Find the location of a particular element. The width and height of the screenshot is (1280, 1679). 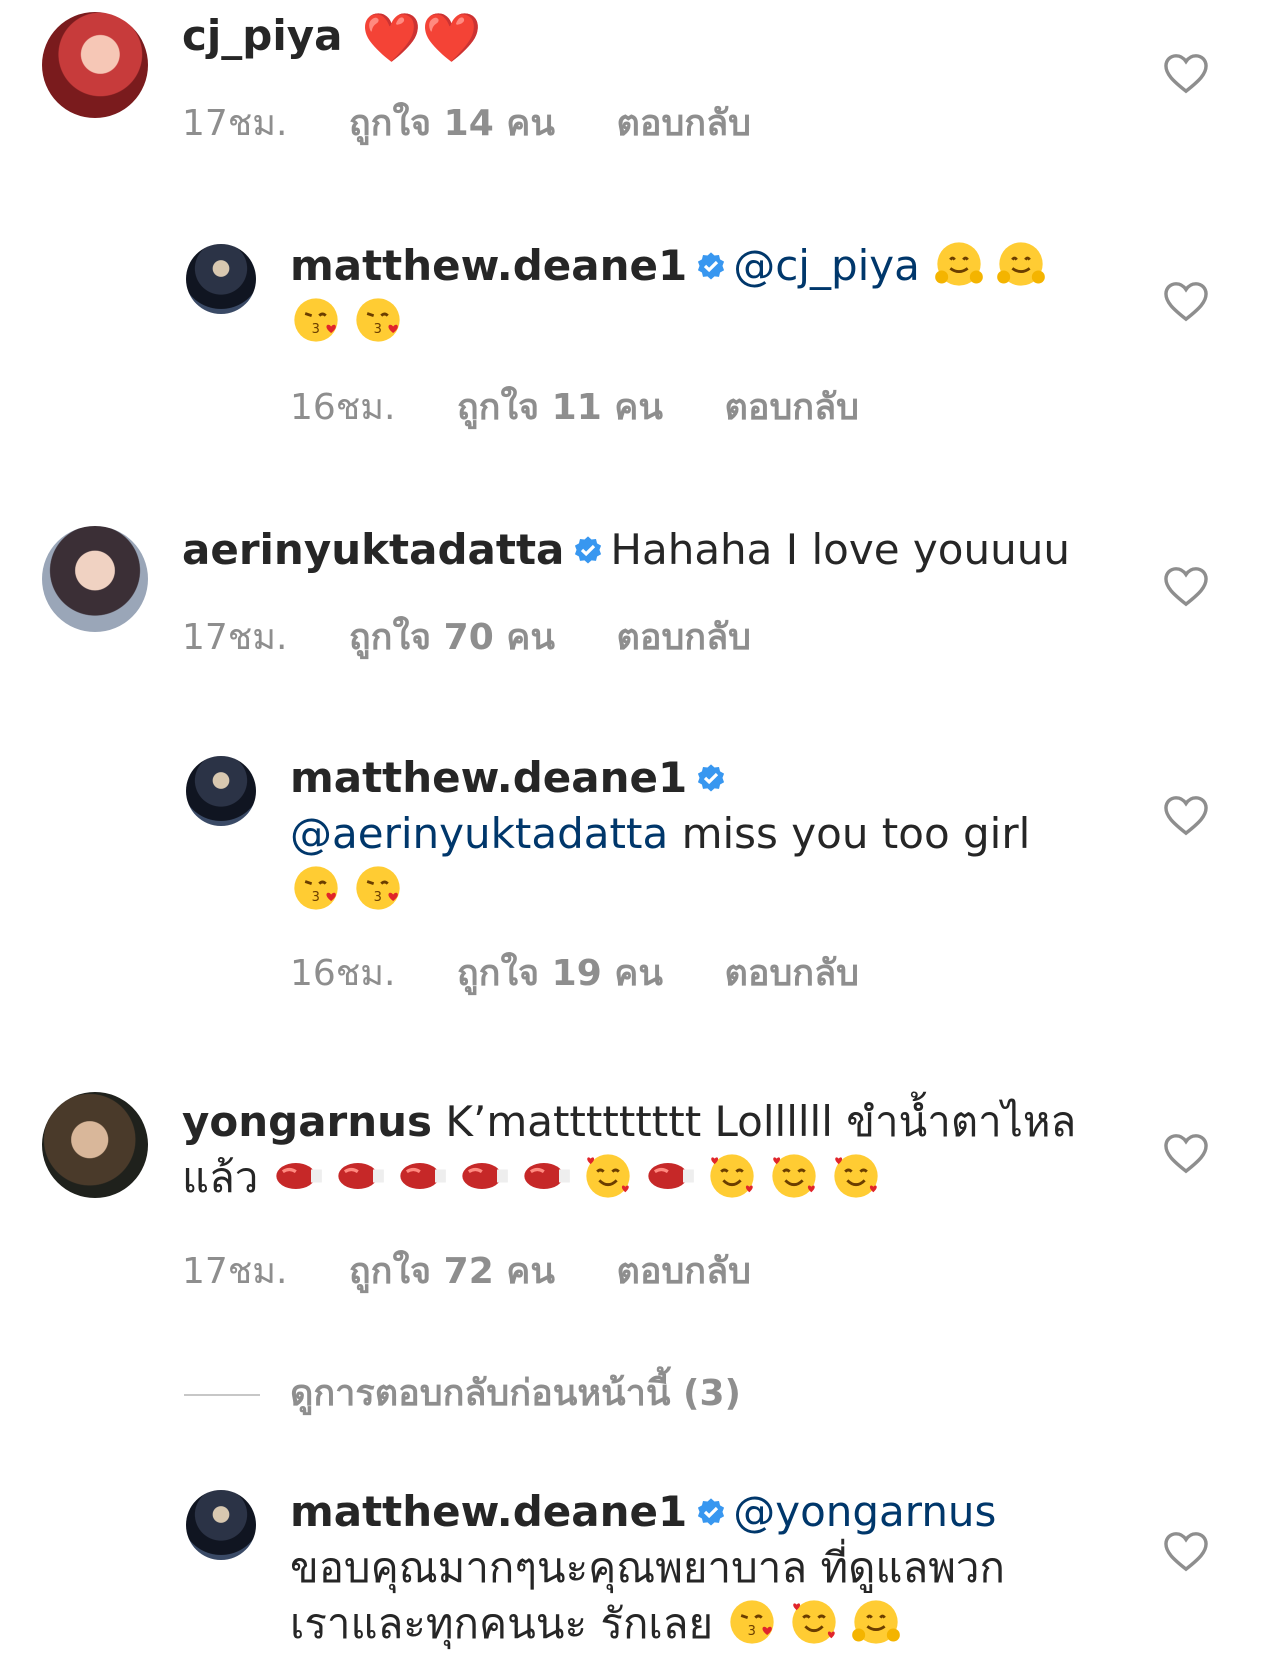

comment-text: K’mattttttttt Lollllll ขำน้ำตาไหล is located at coordinates (761, 1121).